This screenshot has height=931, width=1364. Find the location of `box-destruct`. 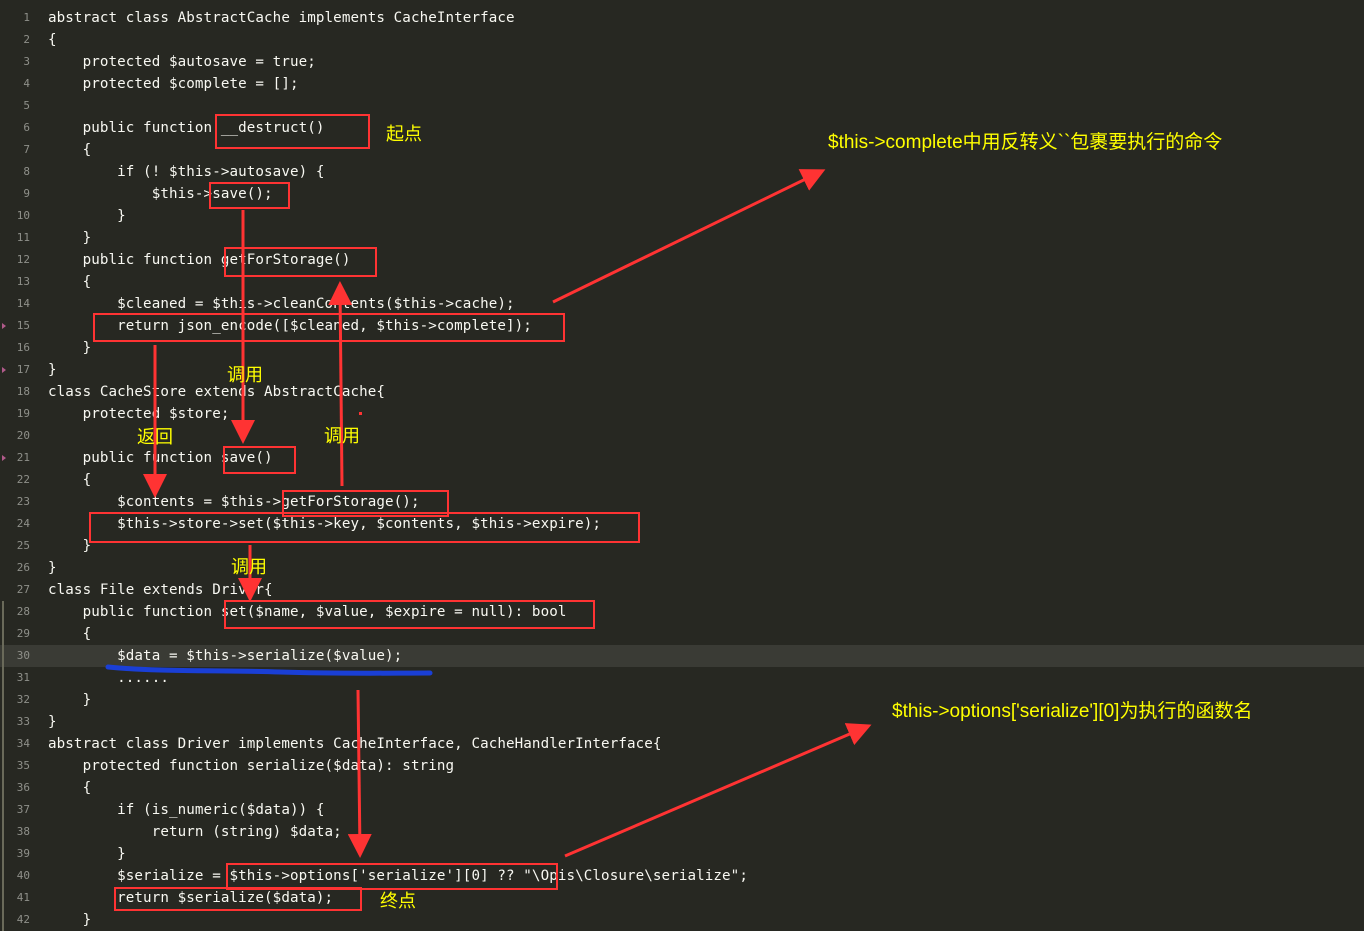

box-destruct is located at coordinates (292, 131).